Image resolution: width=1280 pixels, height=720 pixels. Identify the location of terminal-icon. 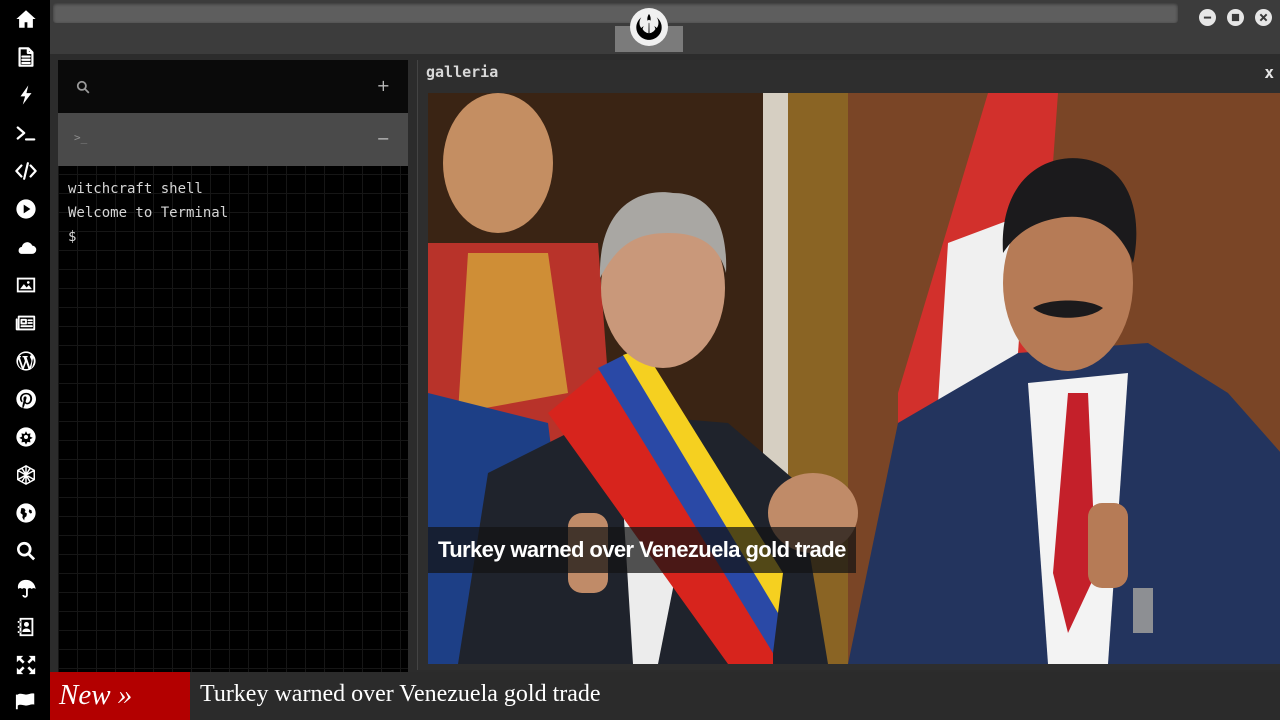
(26, 133).